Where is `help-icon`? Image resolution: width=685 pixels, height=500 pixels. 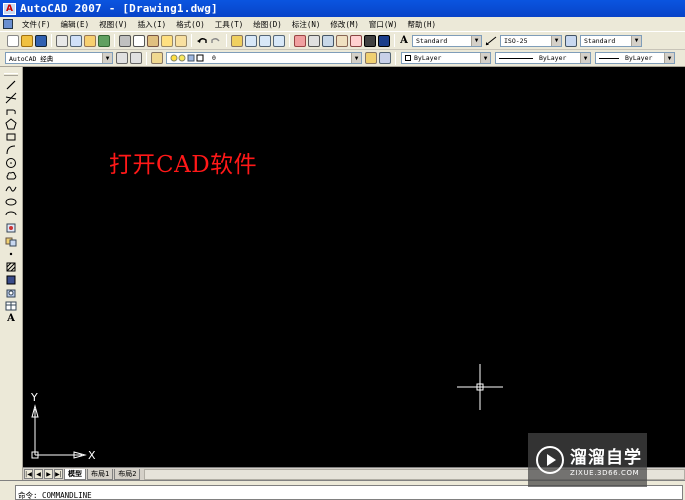 help-icon is located at coordinates (384, 40).